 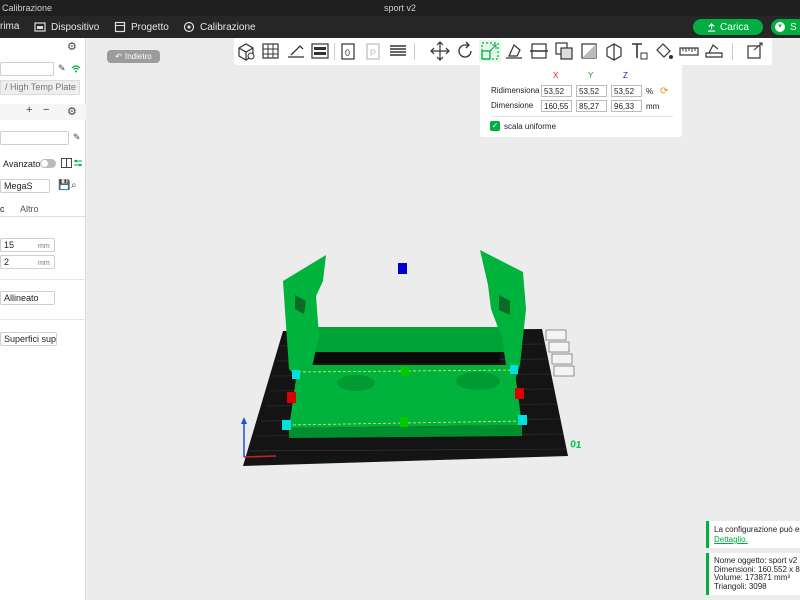 What do you see at coordinates (780, 27) in the screenshot?
I see `chevron-down-icon: ▾` at bounding box center [780, 27].